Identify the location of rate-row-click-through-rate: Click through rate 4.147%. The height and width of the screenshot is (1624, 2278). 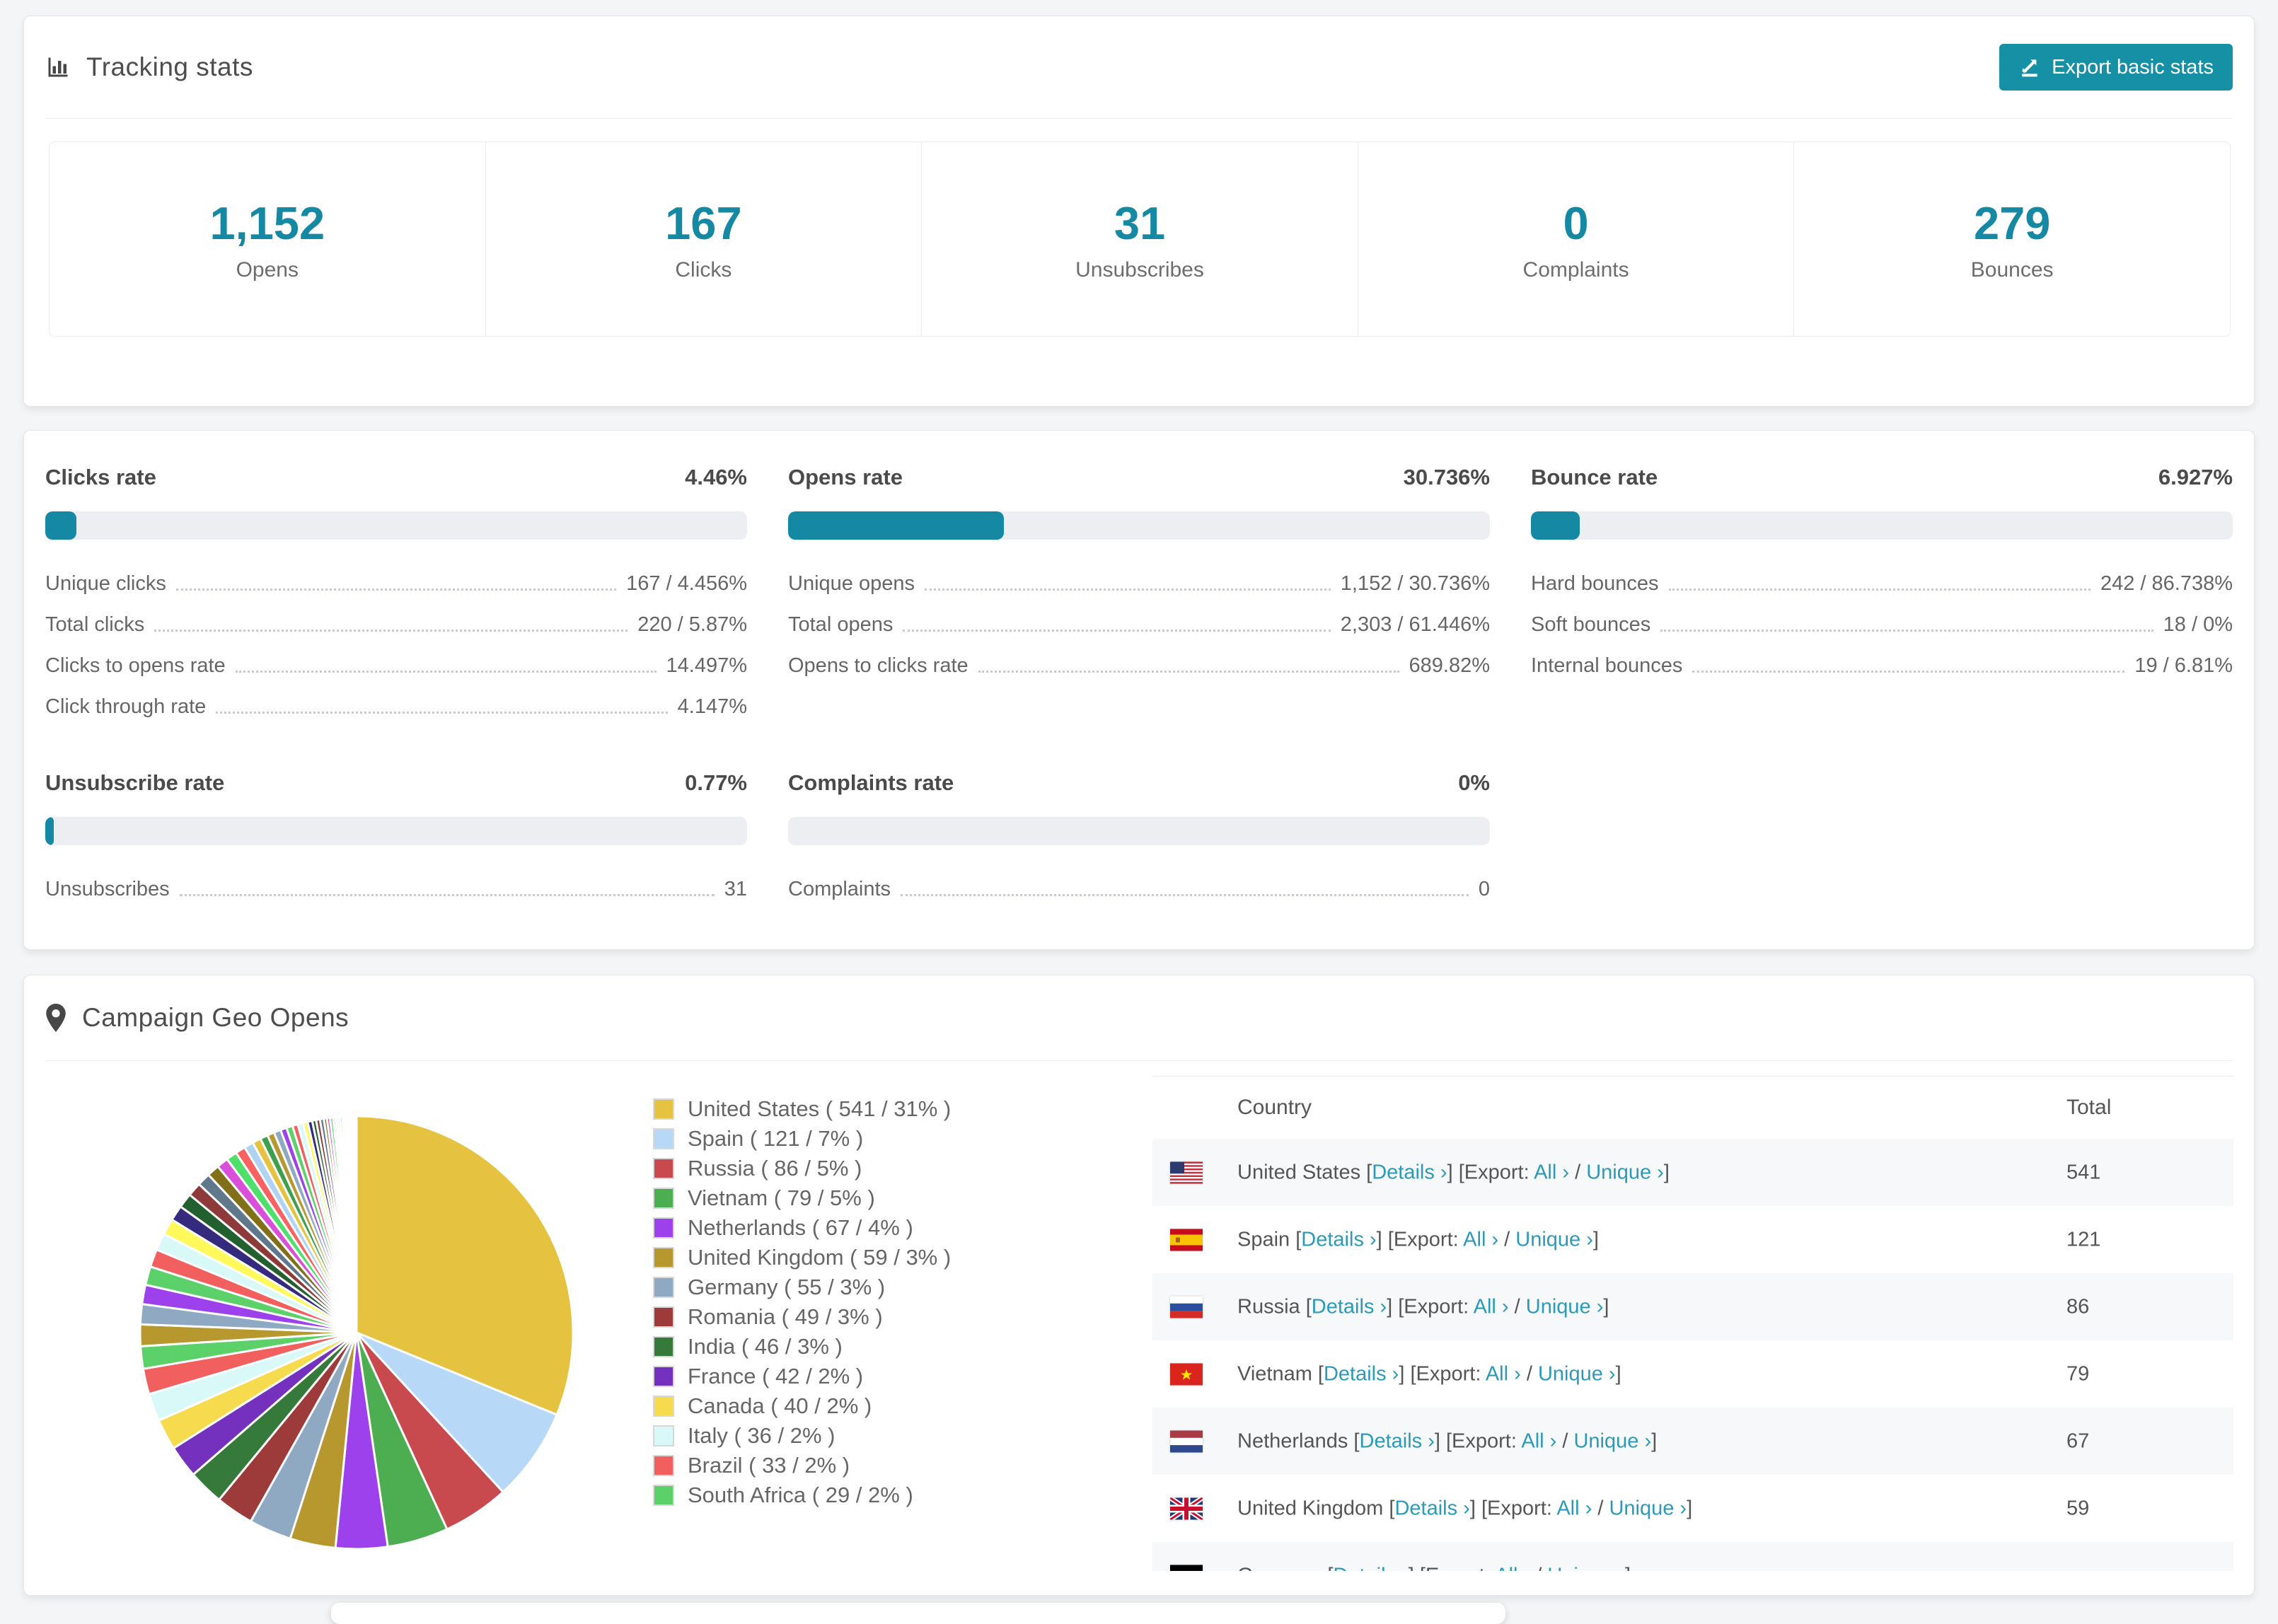
(396, 707).